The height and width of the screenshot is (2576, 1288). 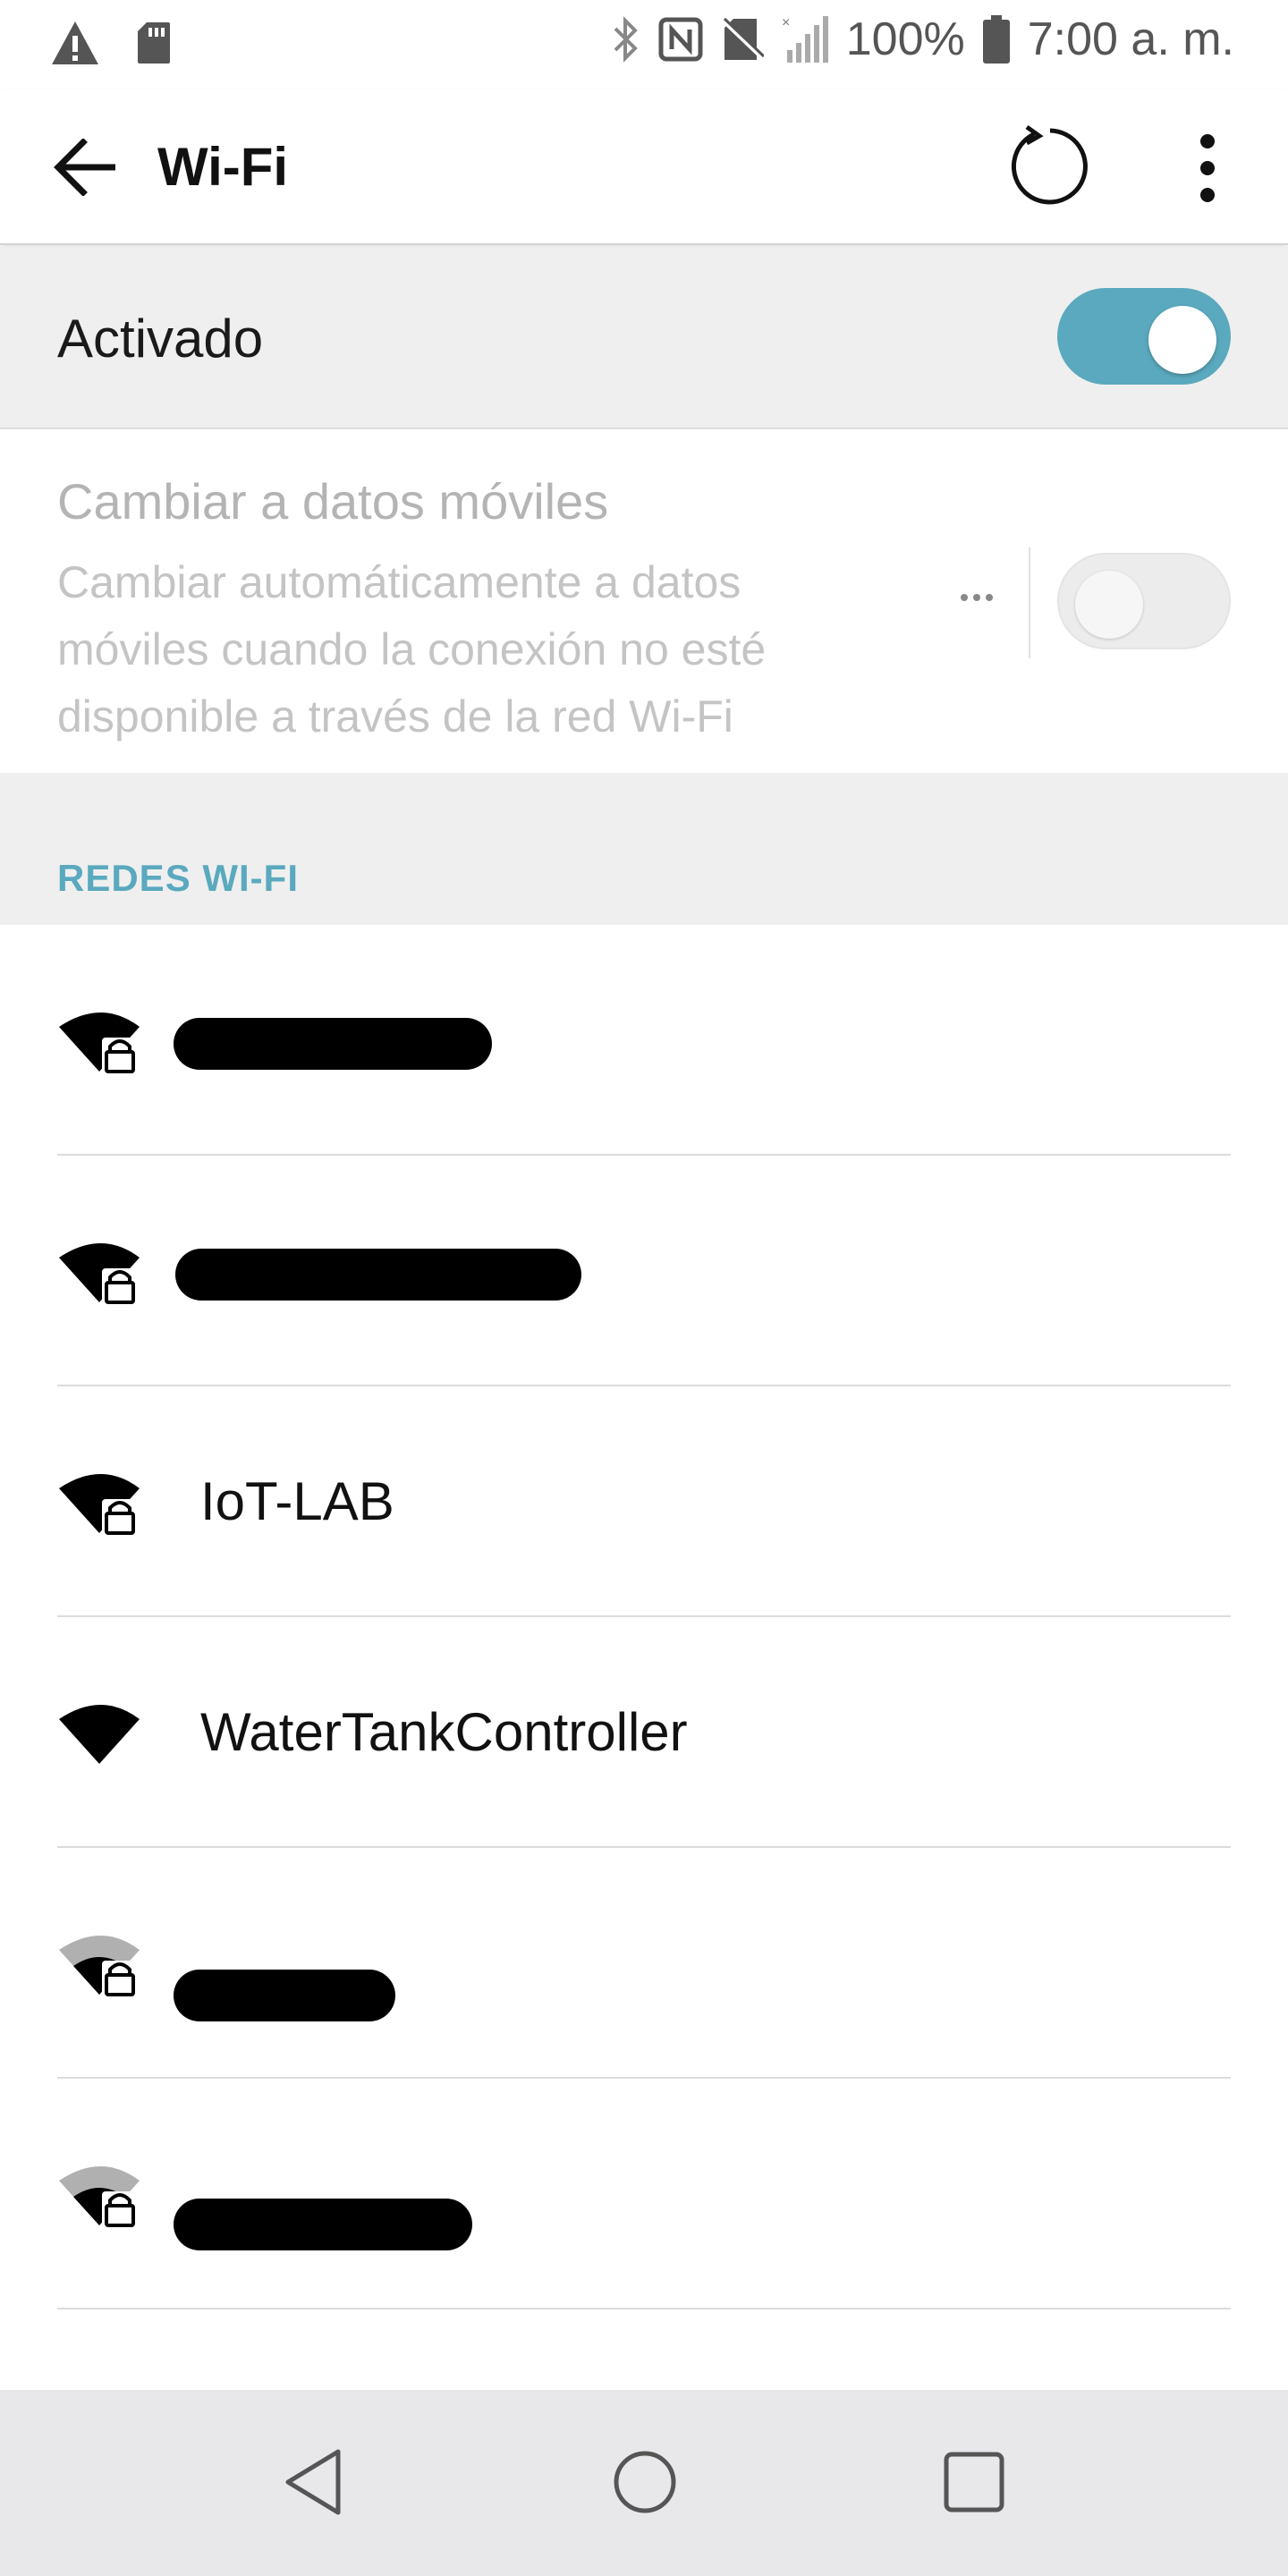 I want to click on refresh-button, so click(x=1050, y=168).